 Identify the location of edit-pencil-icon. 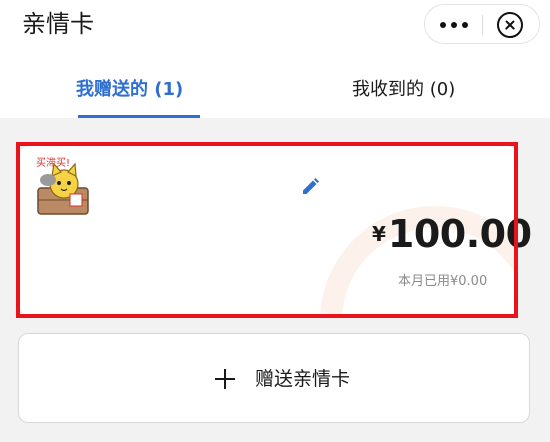
(310, 187).